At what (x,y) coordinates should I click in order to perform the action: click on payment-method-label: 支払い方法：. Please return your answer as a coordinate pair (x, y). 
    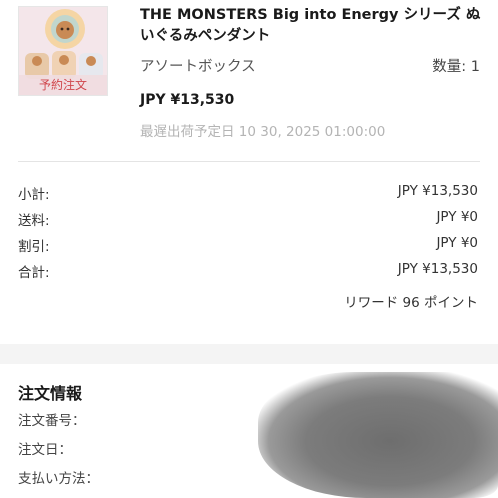
    Looking at the image, I should click on (58, 479).